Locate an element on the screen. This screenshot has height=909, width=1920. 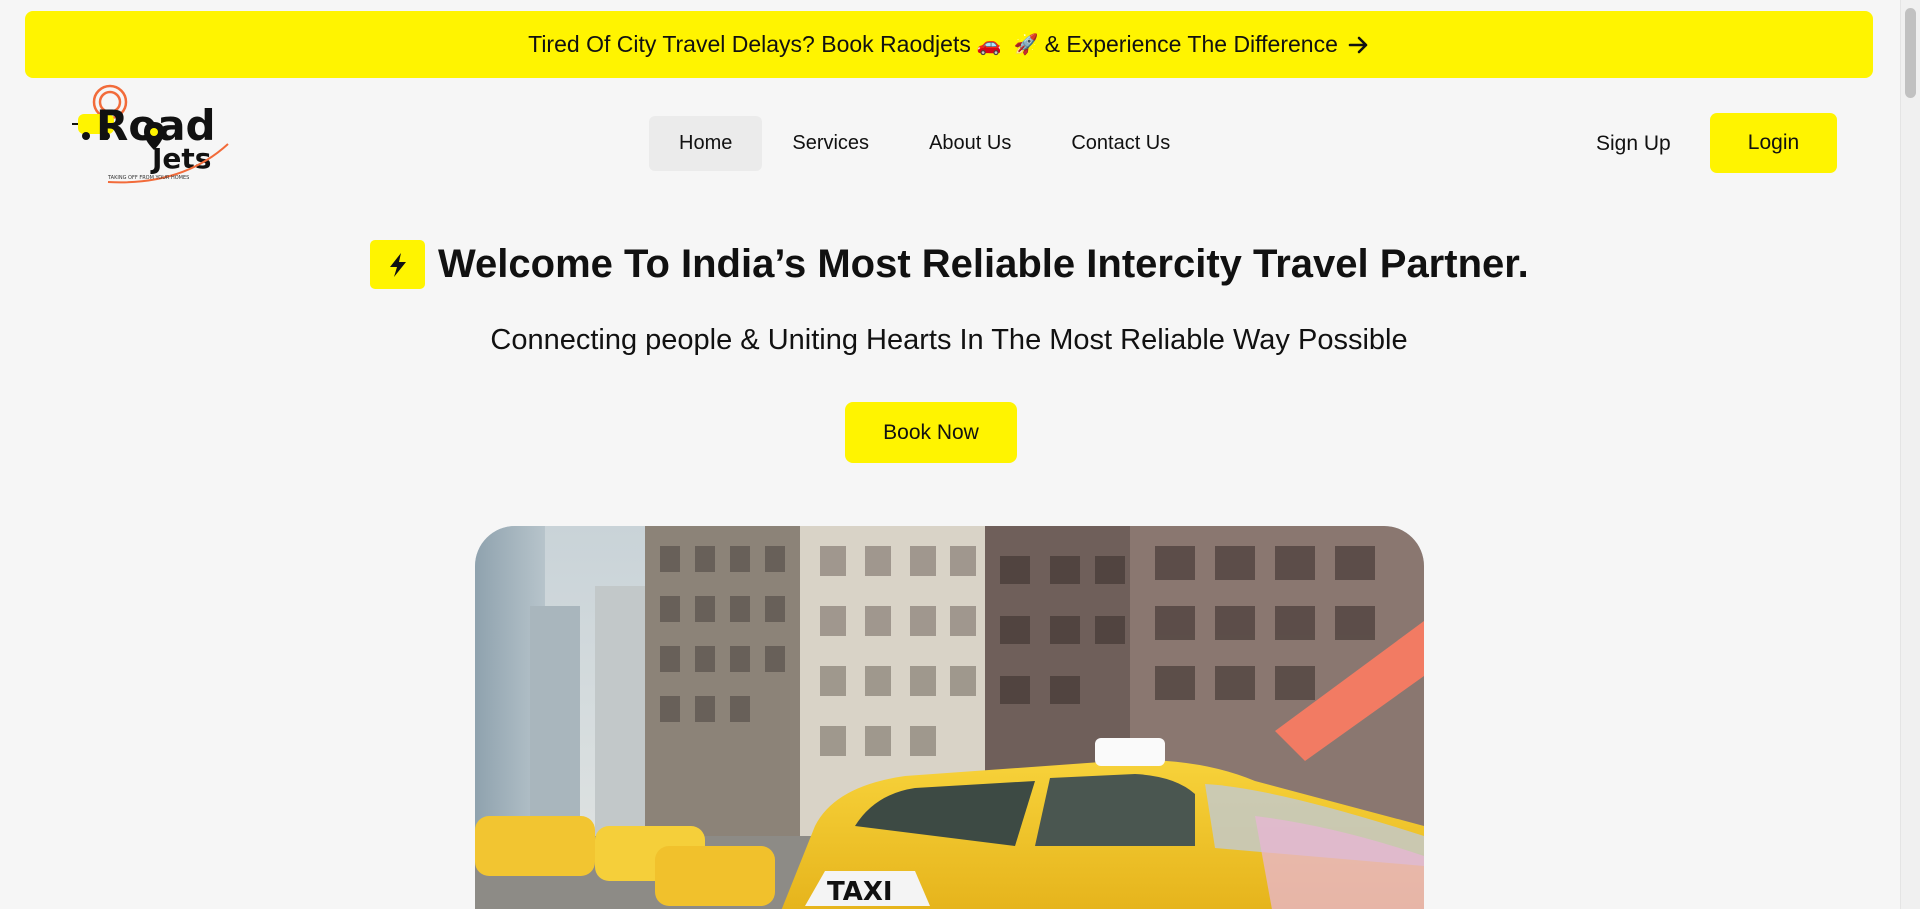
sign-up-link: Sign Up is located at coordinates (1633, 143).